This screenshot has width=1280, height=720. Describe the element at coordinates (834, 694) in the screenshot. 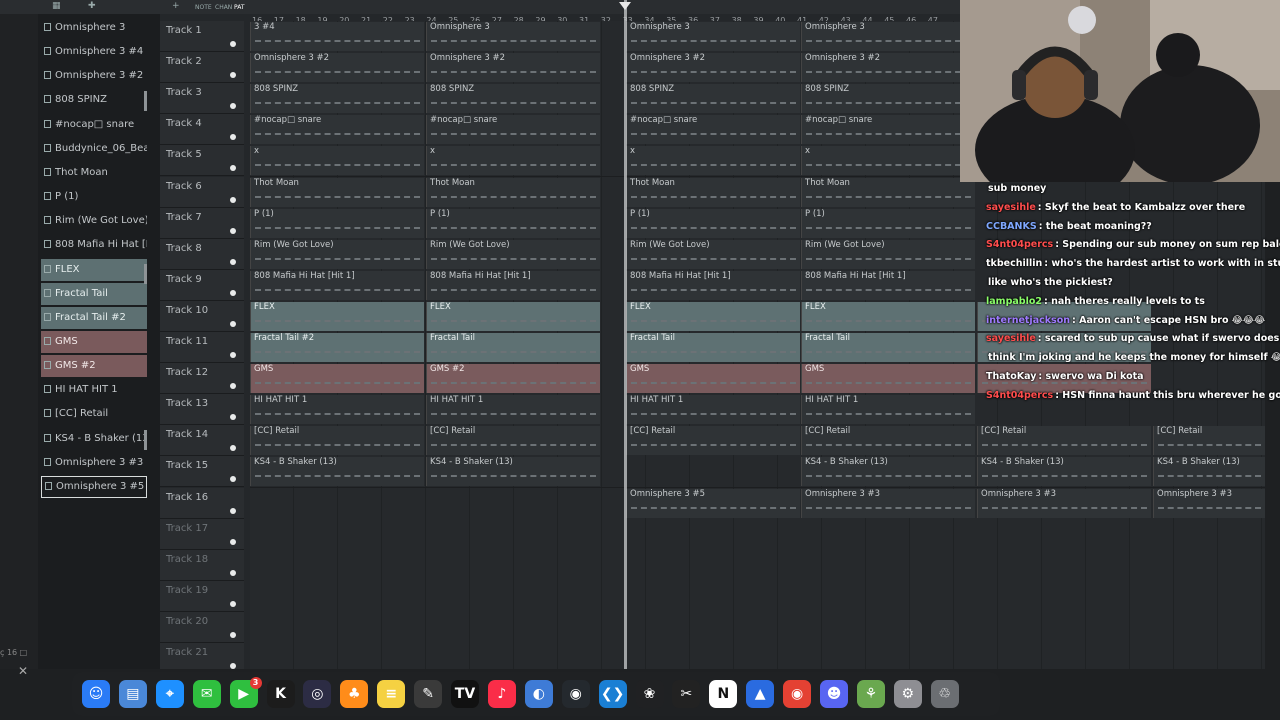

I see `discord-icon: ☻` at that location.